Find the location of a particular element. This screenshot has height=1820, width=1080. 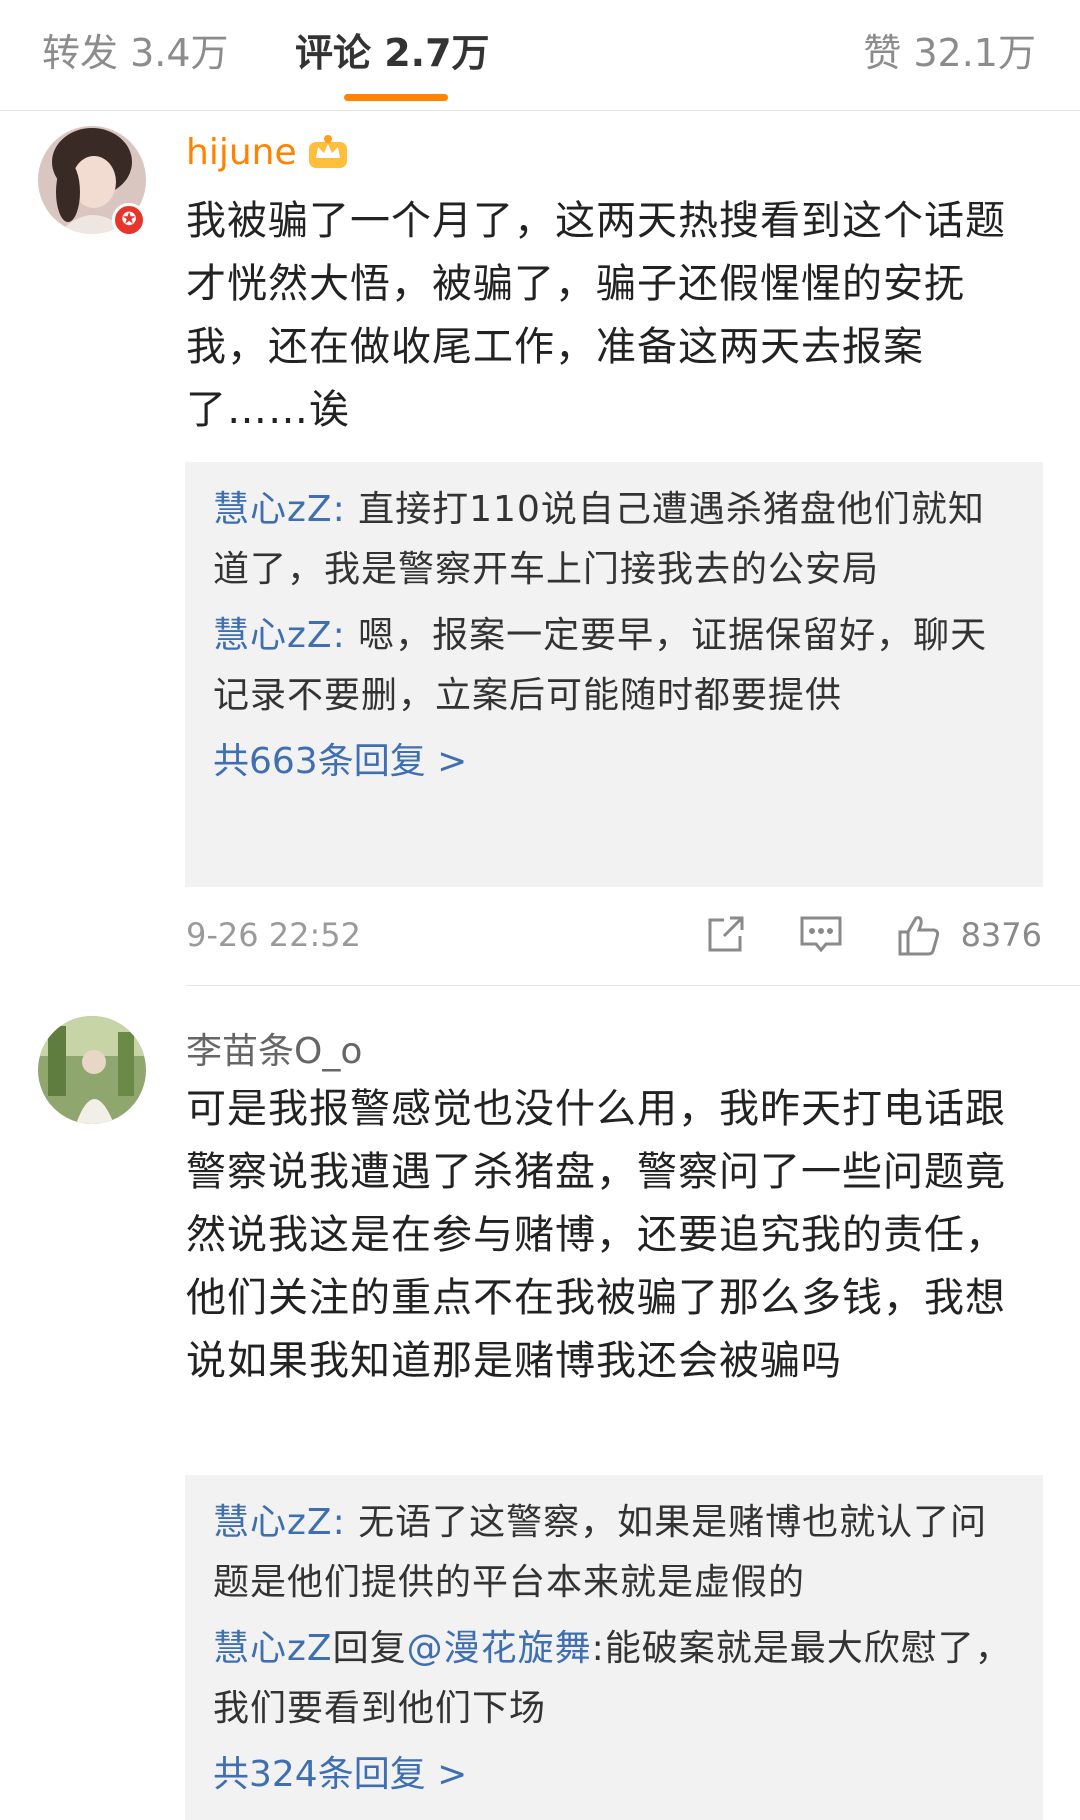

tab-forwards: 转发 3.4万 is located at coordinates (135, 49).